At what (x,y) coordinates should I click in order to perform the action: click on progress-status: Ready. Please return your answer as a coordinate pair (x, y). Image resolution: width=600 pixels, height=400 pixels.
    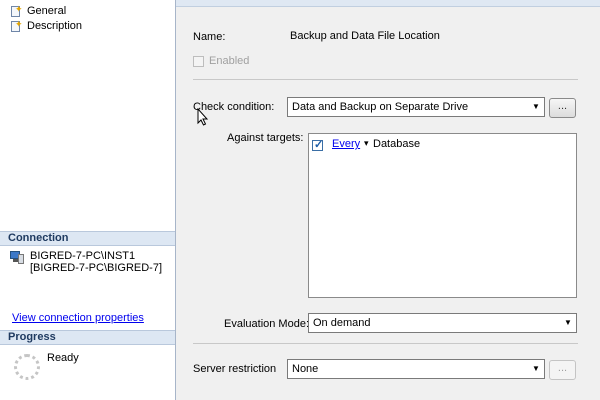
    Looking at the image, I should click on (63, 358).